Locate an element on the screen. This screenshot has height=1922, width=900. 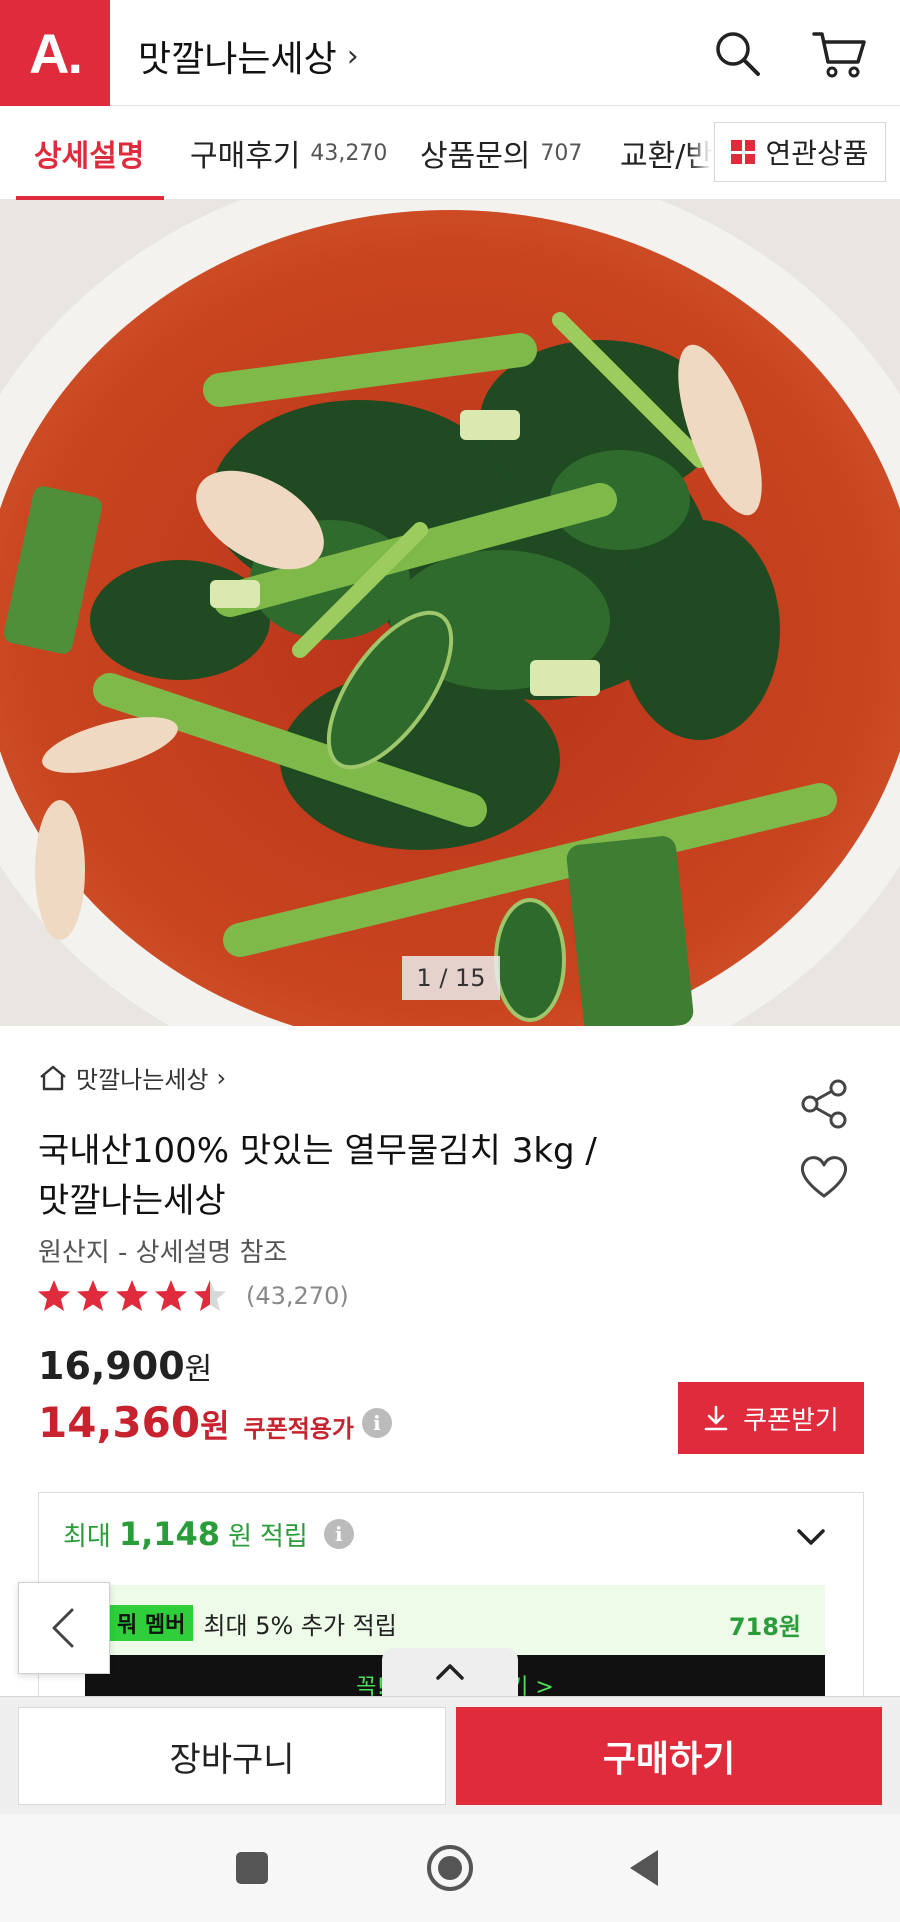
related-products-button: 연관상품 is located at coordinates (800, 152).